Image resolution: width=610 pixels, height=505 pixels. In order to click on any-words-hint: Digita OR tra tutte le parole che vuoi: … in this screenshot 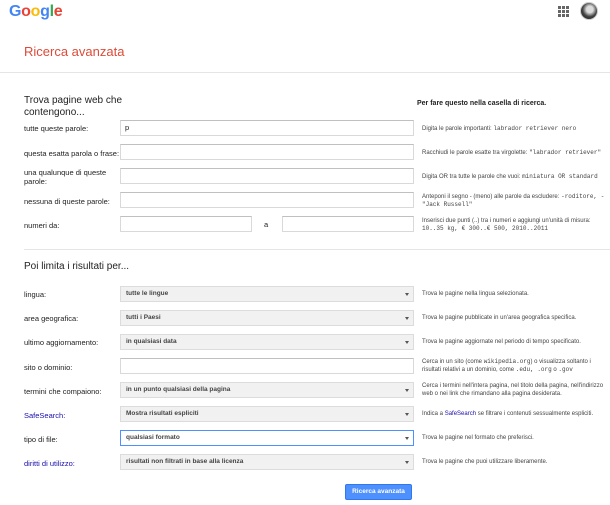, I will do `click(510, 176)`.